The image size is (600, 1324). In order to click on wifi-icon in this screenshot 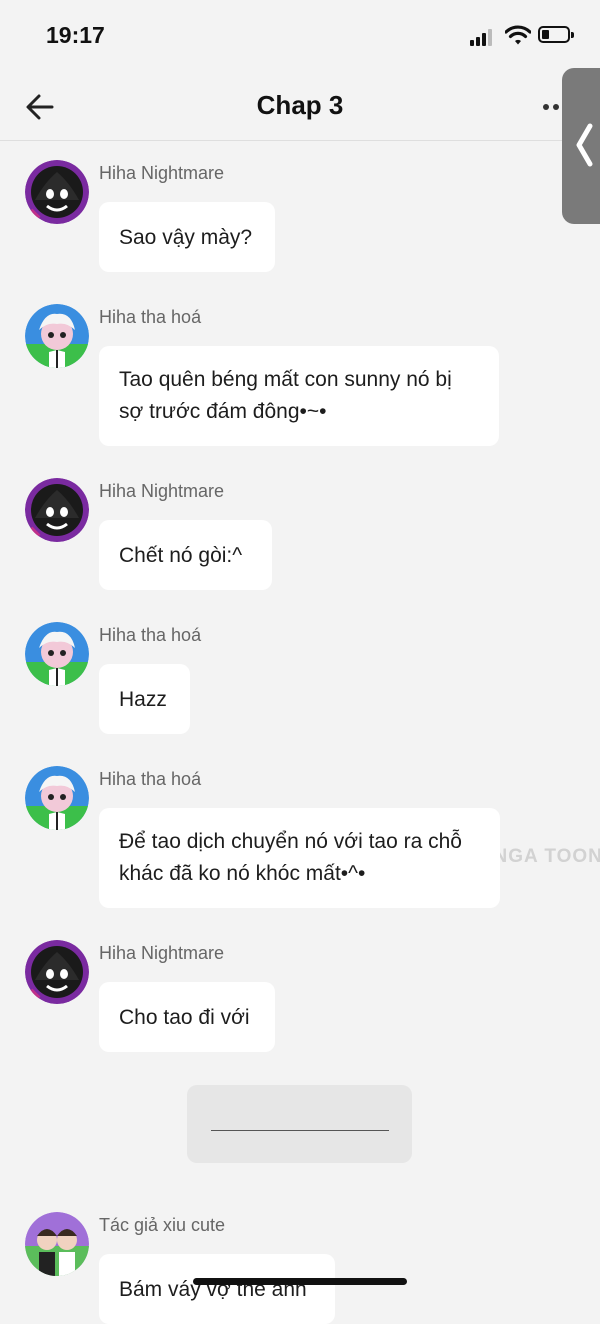, I will do `click(518, 35)`.